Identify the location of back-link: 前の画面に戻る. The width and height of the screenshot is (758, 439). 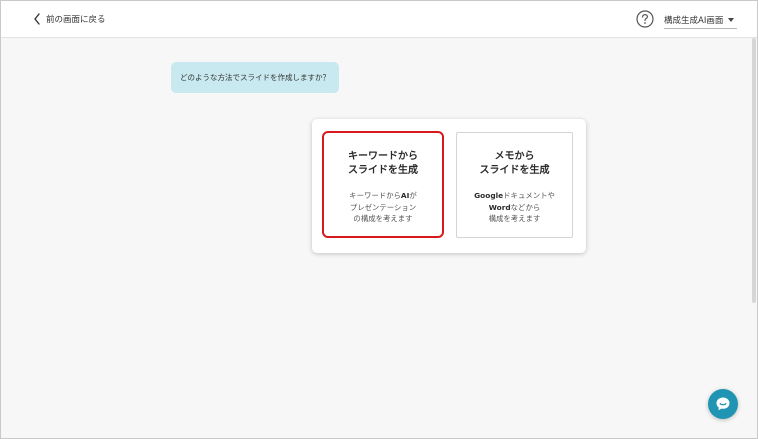
(69, 19).